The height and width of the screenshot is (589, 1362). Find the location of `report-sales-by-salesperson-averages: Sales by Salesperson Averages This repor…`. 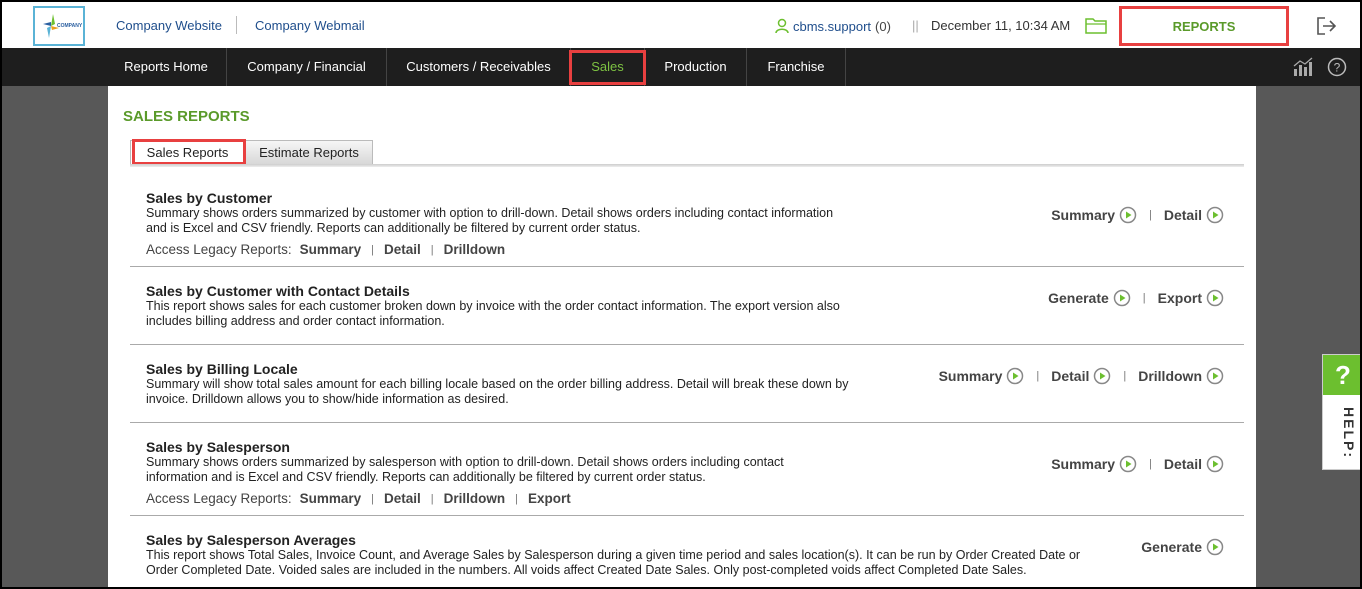

report-sales-by-salesperson-averages: Sales by Salesperson Averages This repor… is located at coordinates (687, 551).